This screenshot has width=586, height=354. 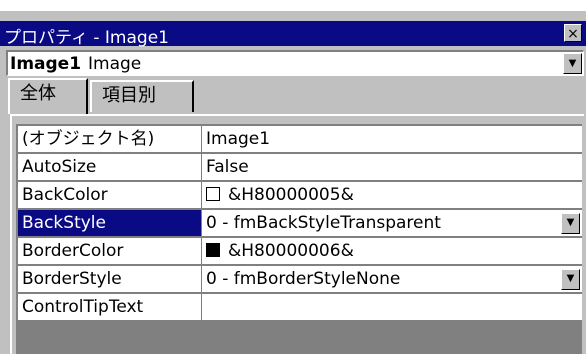 I want to click on property-row: (オブジェクト名) Image1, so click(x=300, y=139).